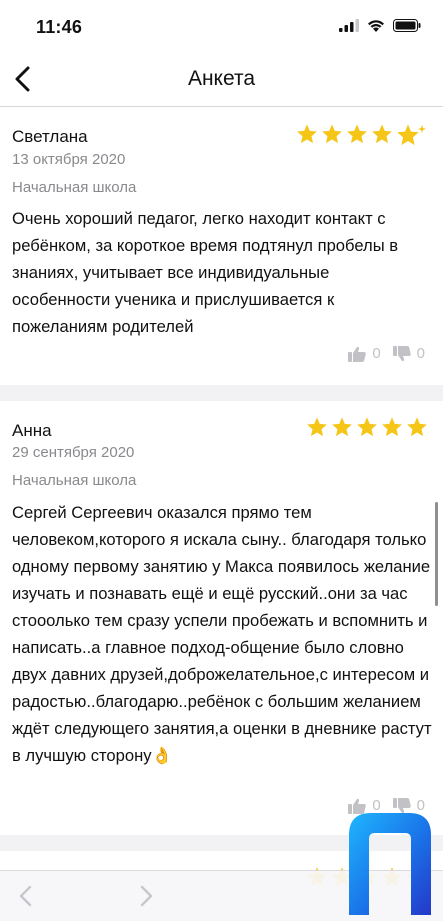 This screenshot has width=443, height=921. I want to click on dislike-count: 0, so click(420, 353).